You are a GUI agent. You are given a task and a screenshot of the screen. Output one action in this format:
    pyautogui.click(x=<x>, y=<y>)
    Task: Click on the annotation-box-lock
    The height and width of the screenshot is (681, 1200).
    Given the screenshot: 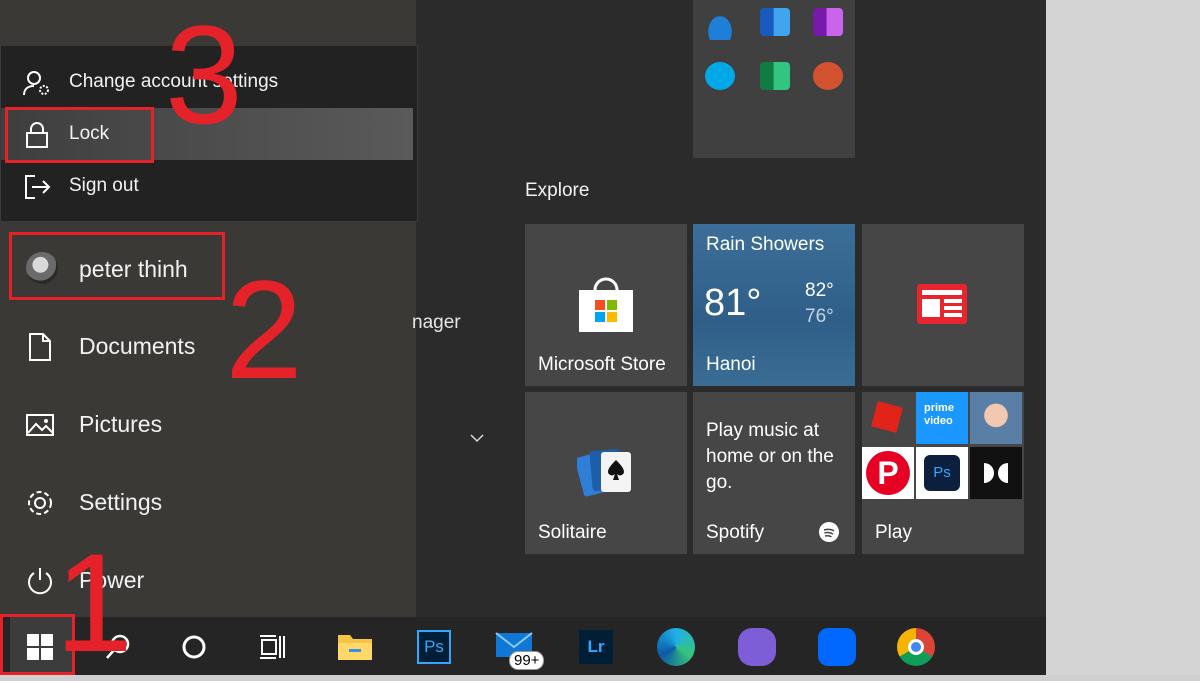 What is the action you would take?
    pyautogui.click(x=79, y=135)
    